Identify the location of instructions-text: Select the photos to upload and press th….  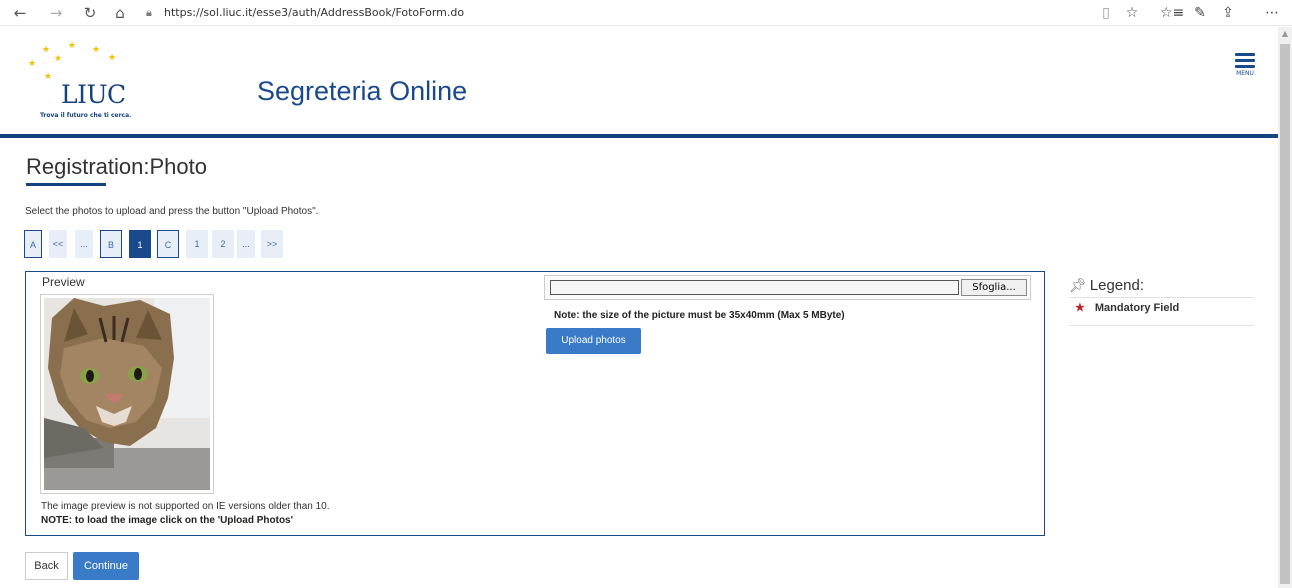
(172, 211).